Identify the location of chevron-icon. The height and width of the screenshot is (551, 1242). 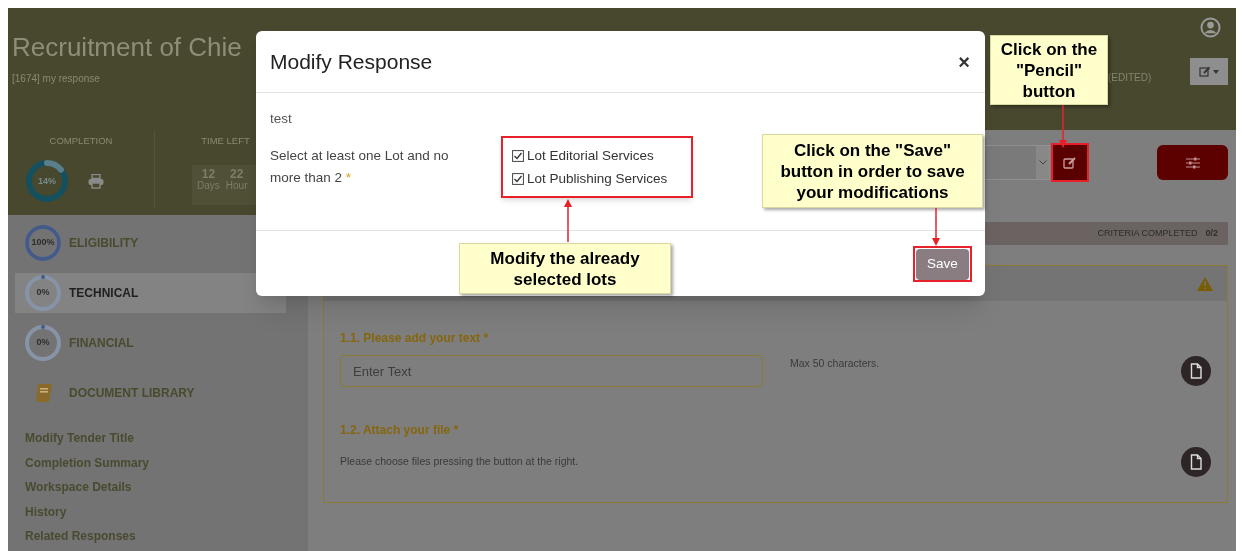
(1042, 162).